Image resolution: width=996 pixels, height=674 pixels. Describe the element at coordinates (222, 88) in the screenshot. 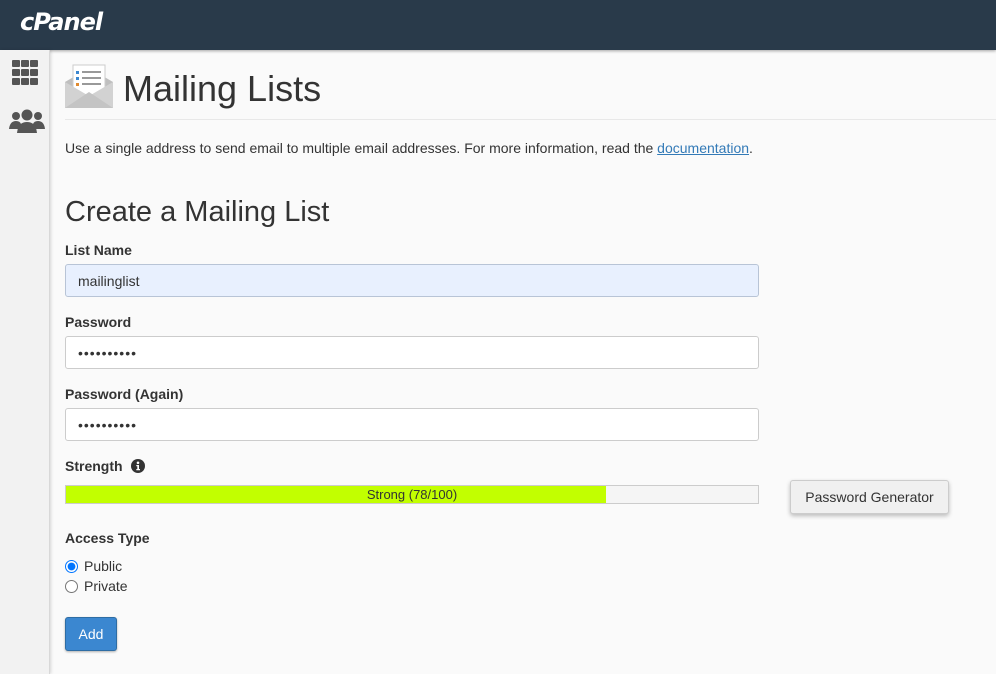

I see `page-title: Mailing Lists` at that location.